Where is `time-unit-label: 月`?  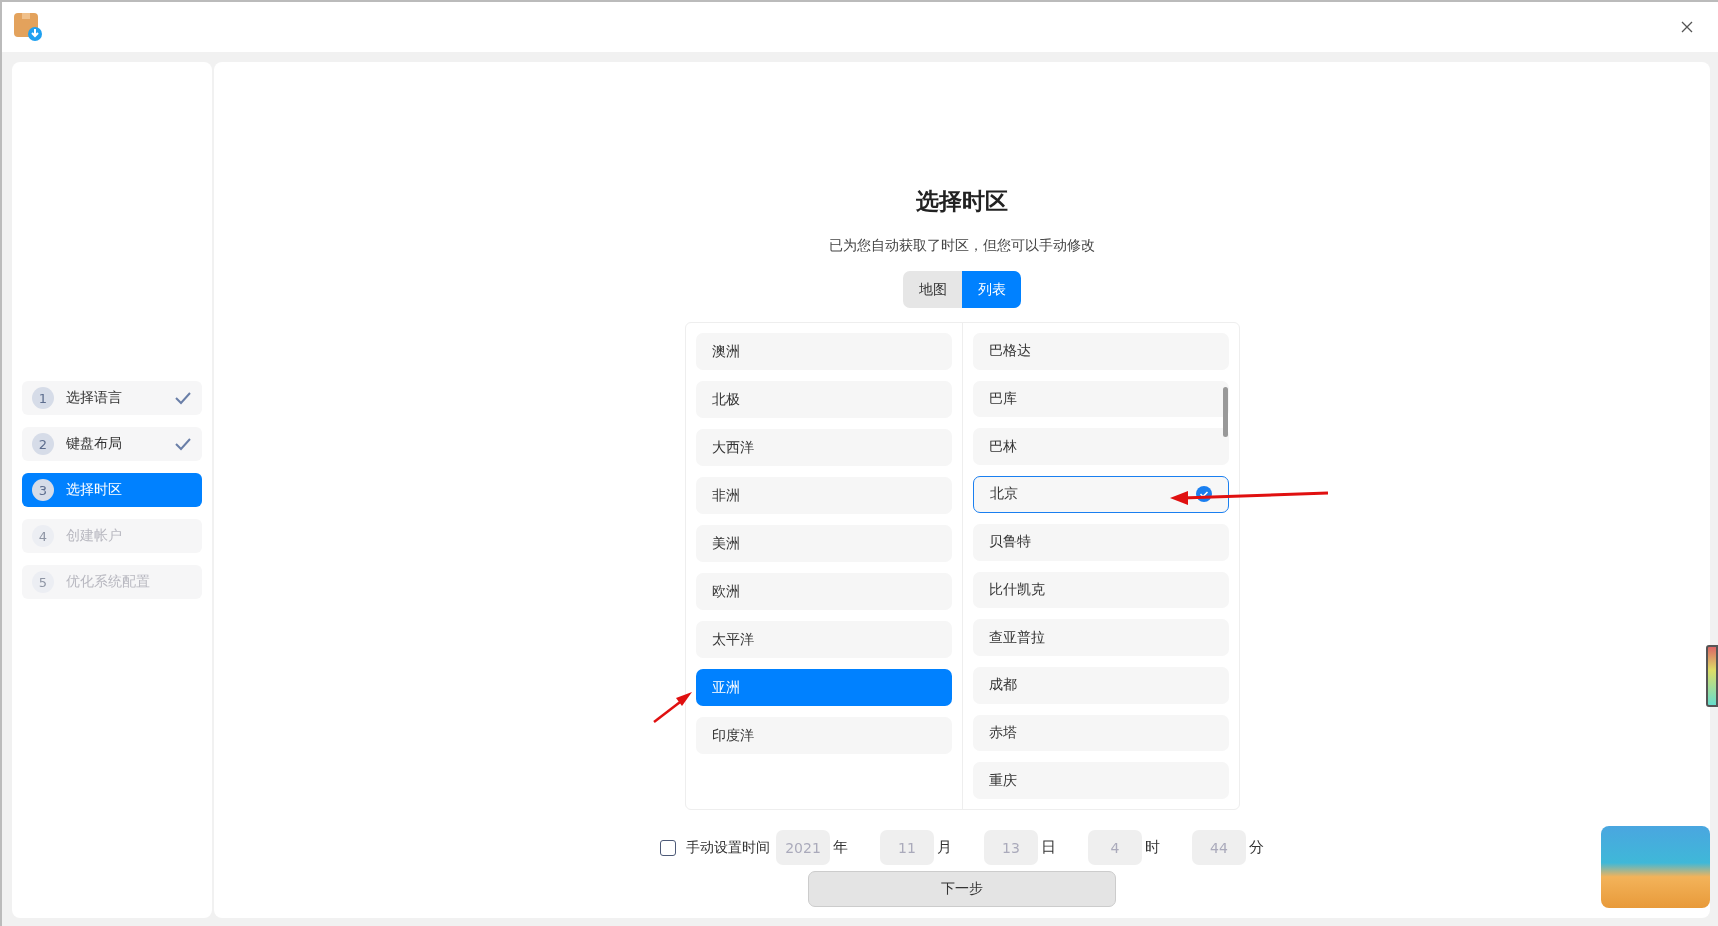 time-unit-label: 月 is located at coordinates (944, 847).